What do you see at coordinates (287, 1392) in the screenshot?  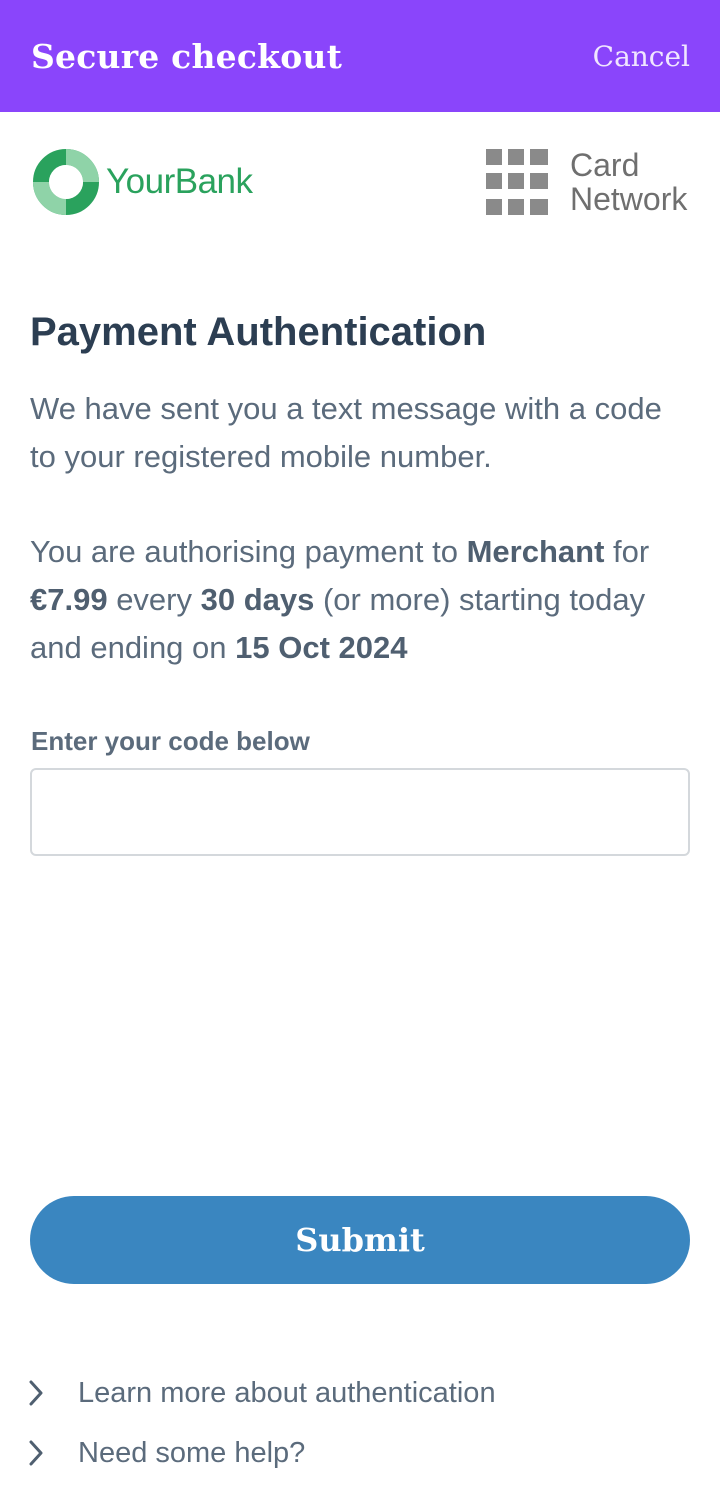 I see `learn-more-label: Learn more about authentication` at bounding box center [287, 1392].